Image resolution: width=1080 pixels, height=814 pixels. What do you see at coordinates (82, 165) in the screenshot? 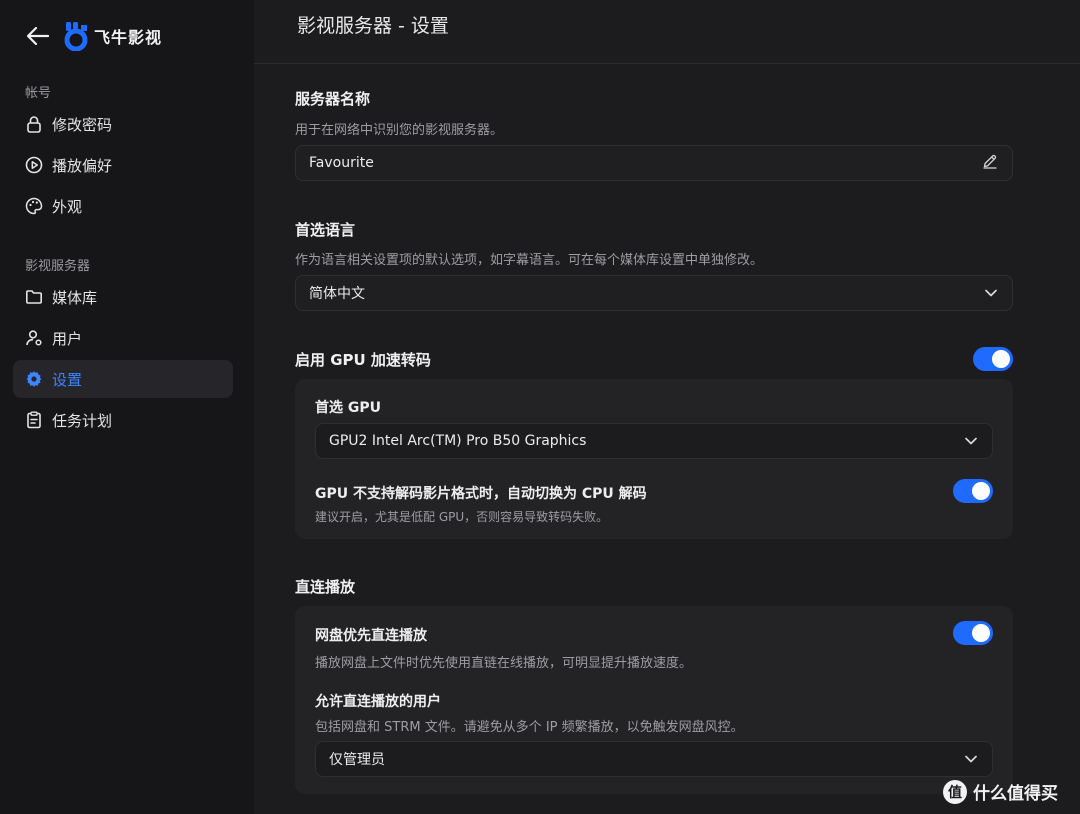
I see `sidebar-item-label: 播放偏好` at bounding box center [82, 165].